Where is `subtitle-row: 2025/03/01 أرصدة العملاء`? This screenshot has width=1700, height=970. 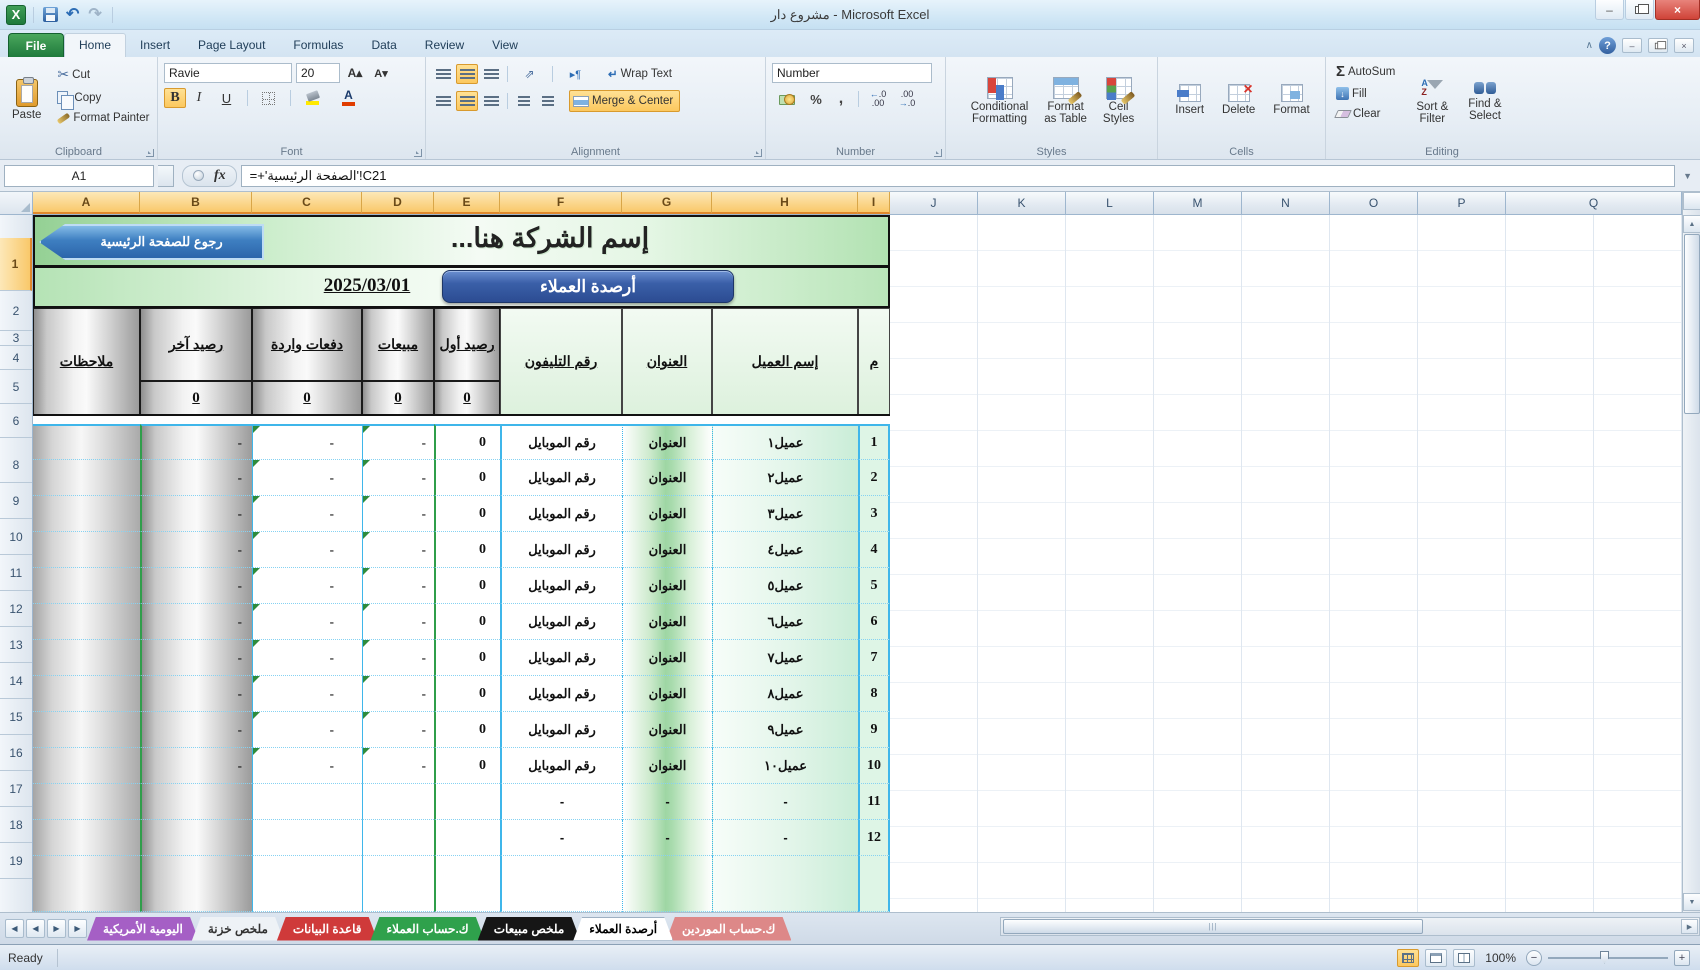
subtitle-row: 2025/03/01 أرصدة العملاء is located at coordinates (461, 288).